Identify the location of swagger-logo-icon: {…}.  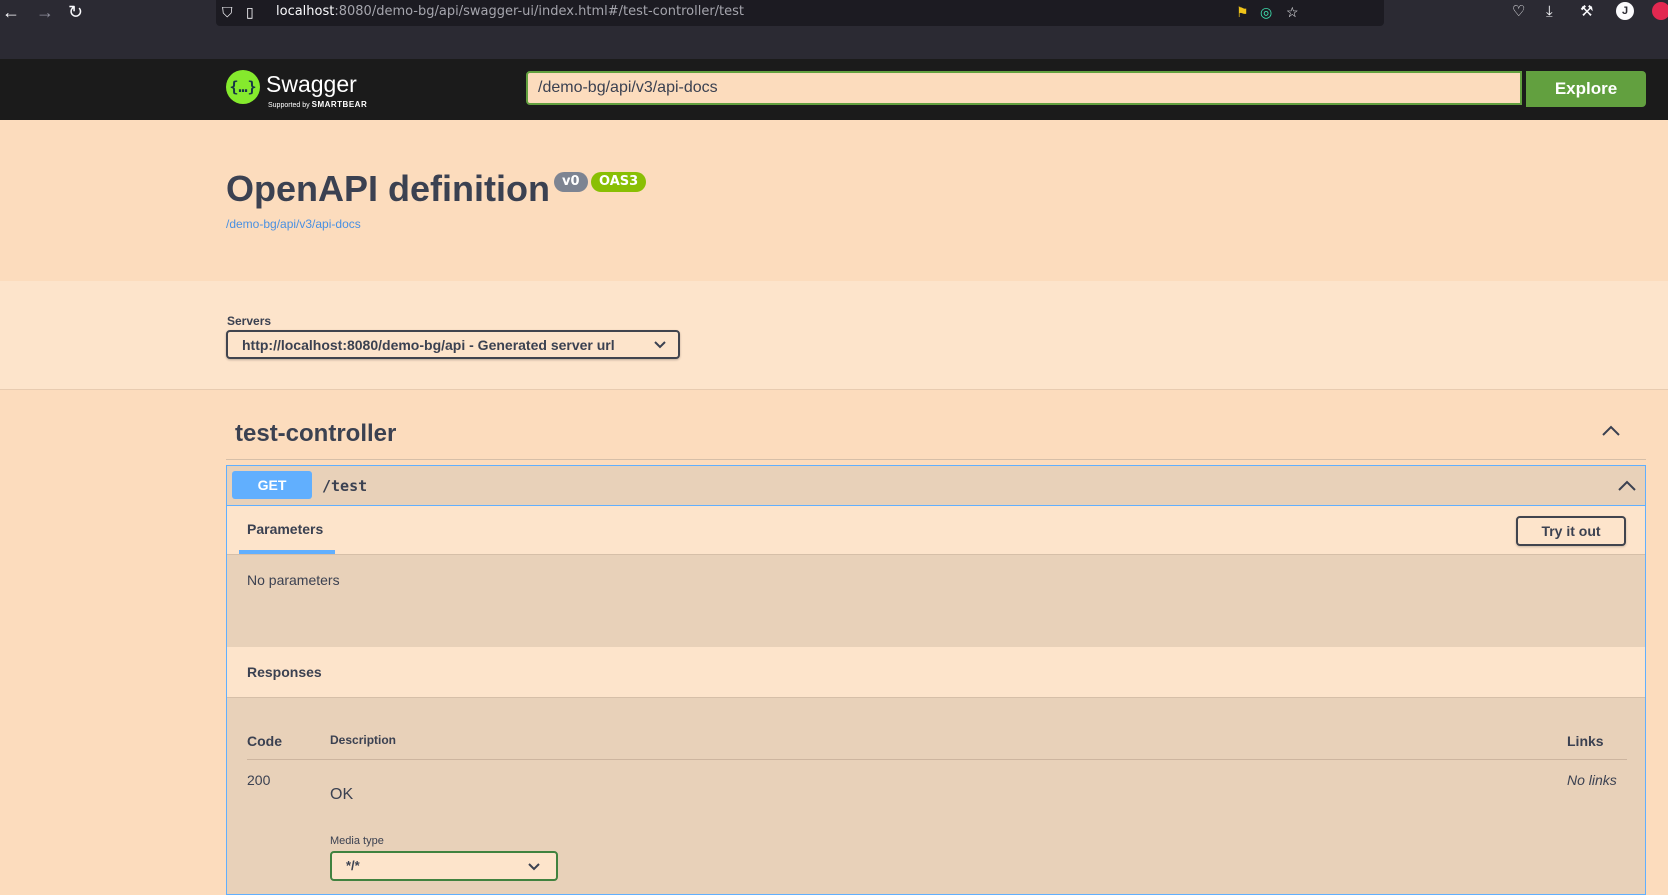
(243, 87).